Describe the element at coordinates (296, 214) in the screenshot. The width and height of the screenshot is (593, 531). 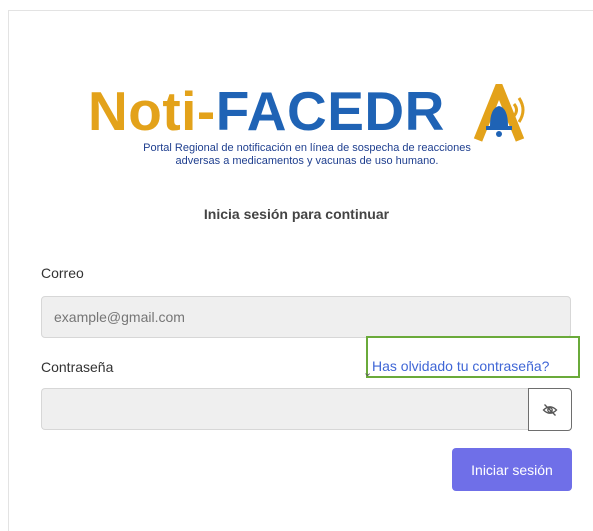
I see `login-subtitle: Inicia sesión para continuar` at that location.